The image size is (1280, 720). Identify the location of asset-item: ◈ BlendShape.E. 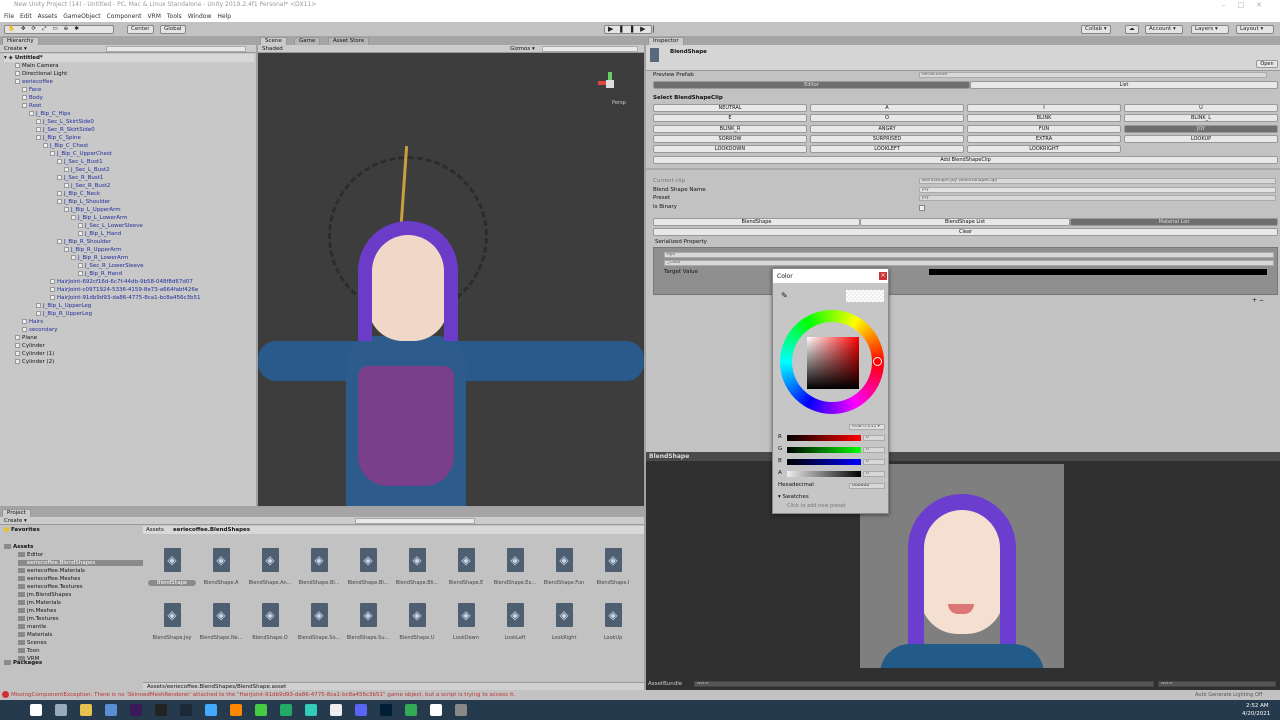
(466, 567).